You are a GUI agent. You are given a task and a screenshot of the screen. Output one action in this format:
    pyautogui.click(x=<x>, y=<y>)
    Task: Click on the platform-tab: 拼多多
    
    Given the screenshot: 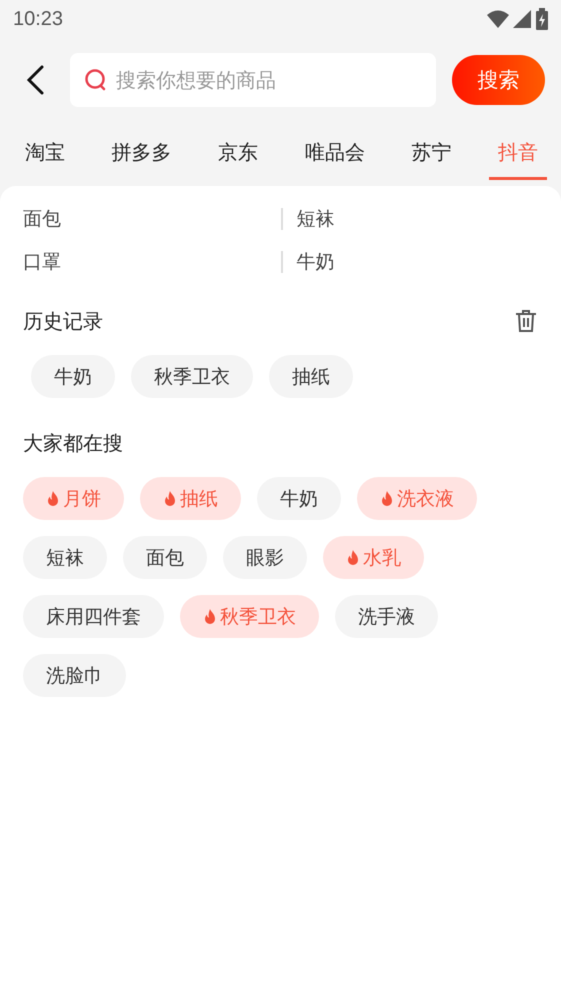 What is the action you would take?
    pyautogui.click(x=141, y=151)
    